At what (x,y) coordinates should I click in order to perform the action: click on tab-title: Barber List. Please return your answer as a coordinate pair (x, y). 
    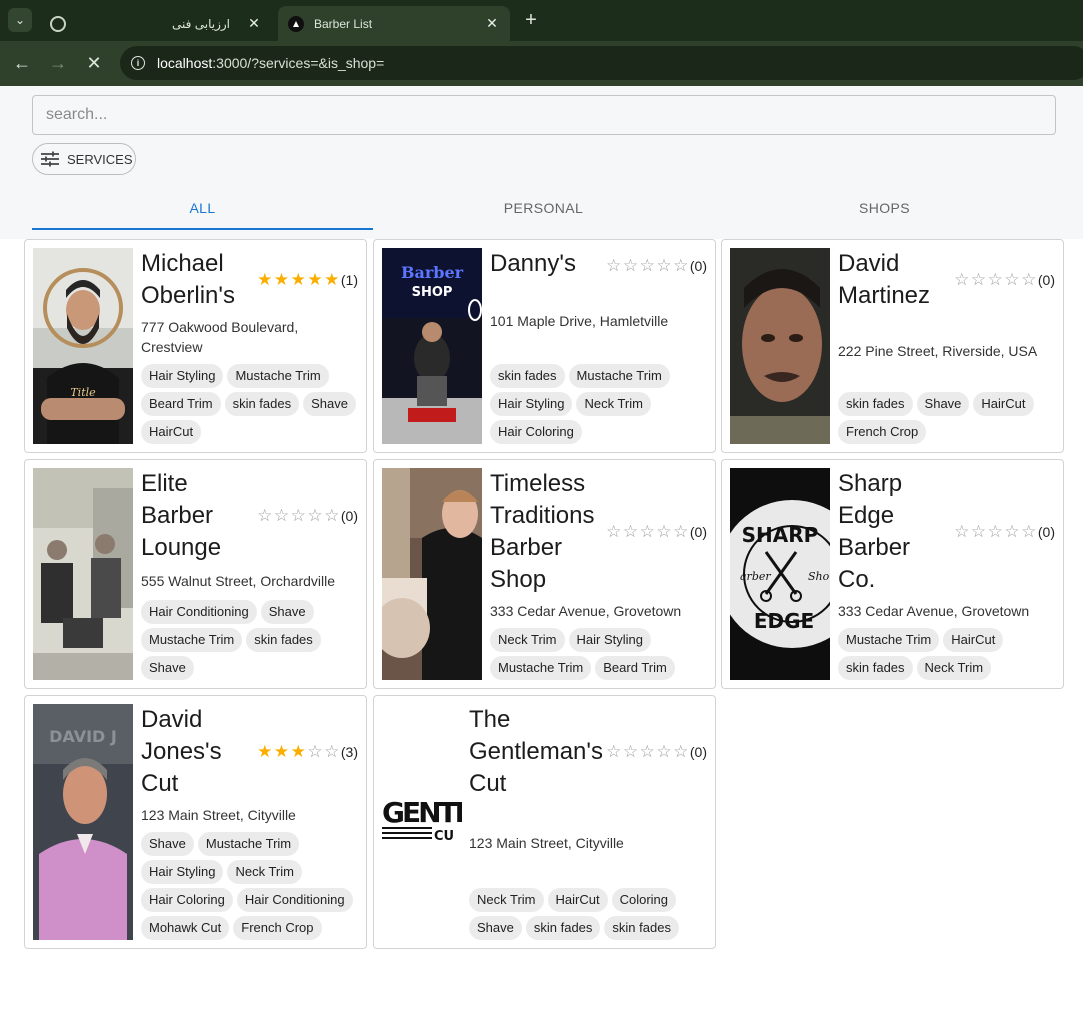
    Looking at the image, I should click on (343, 23).